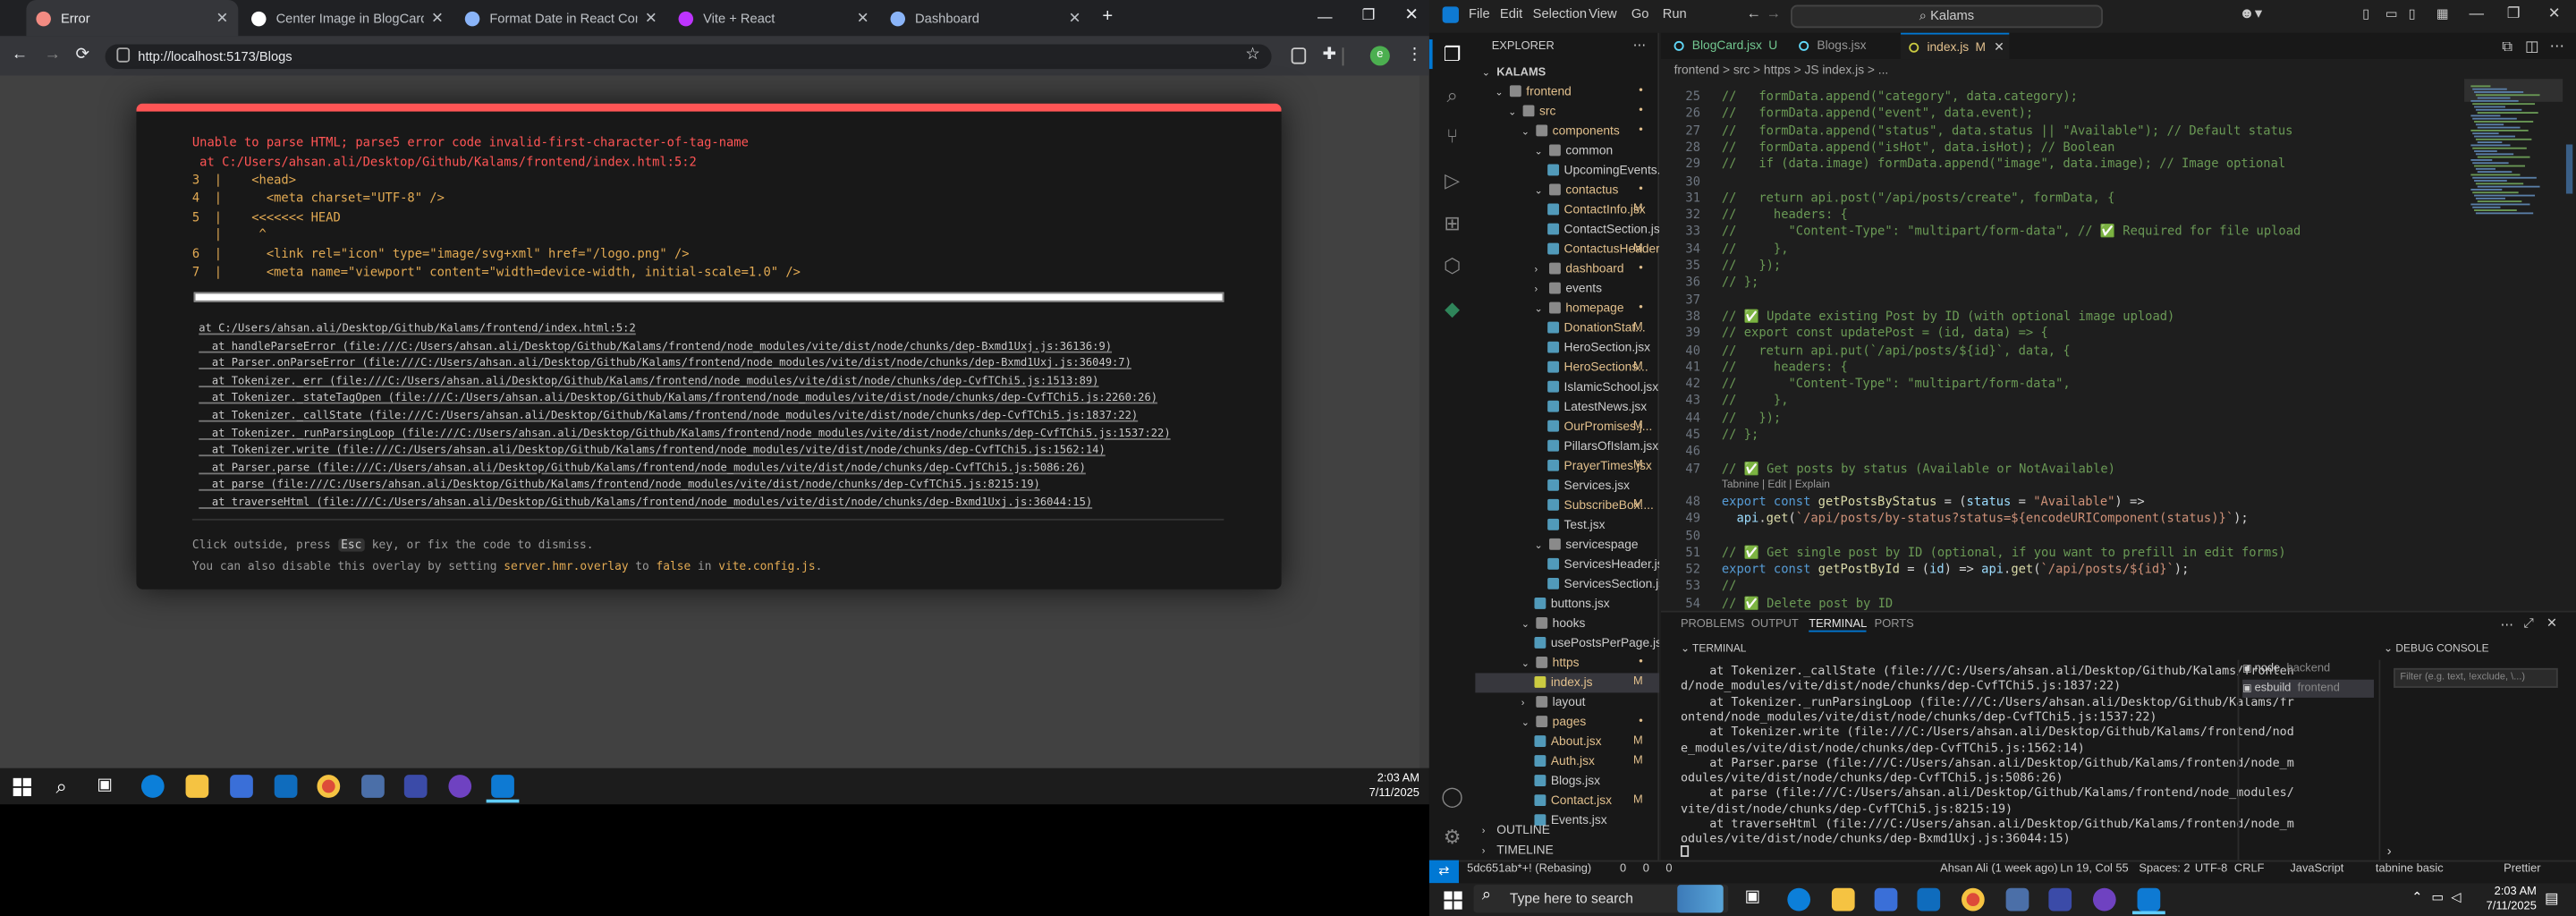 The image size is (2576, 916). Describe the element at coordinates (1567, 741) in the screenshot. I see `tree-file: About.jsx M` at that location.